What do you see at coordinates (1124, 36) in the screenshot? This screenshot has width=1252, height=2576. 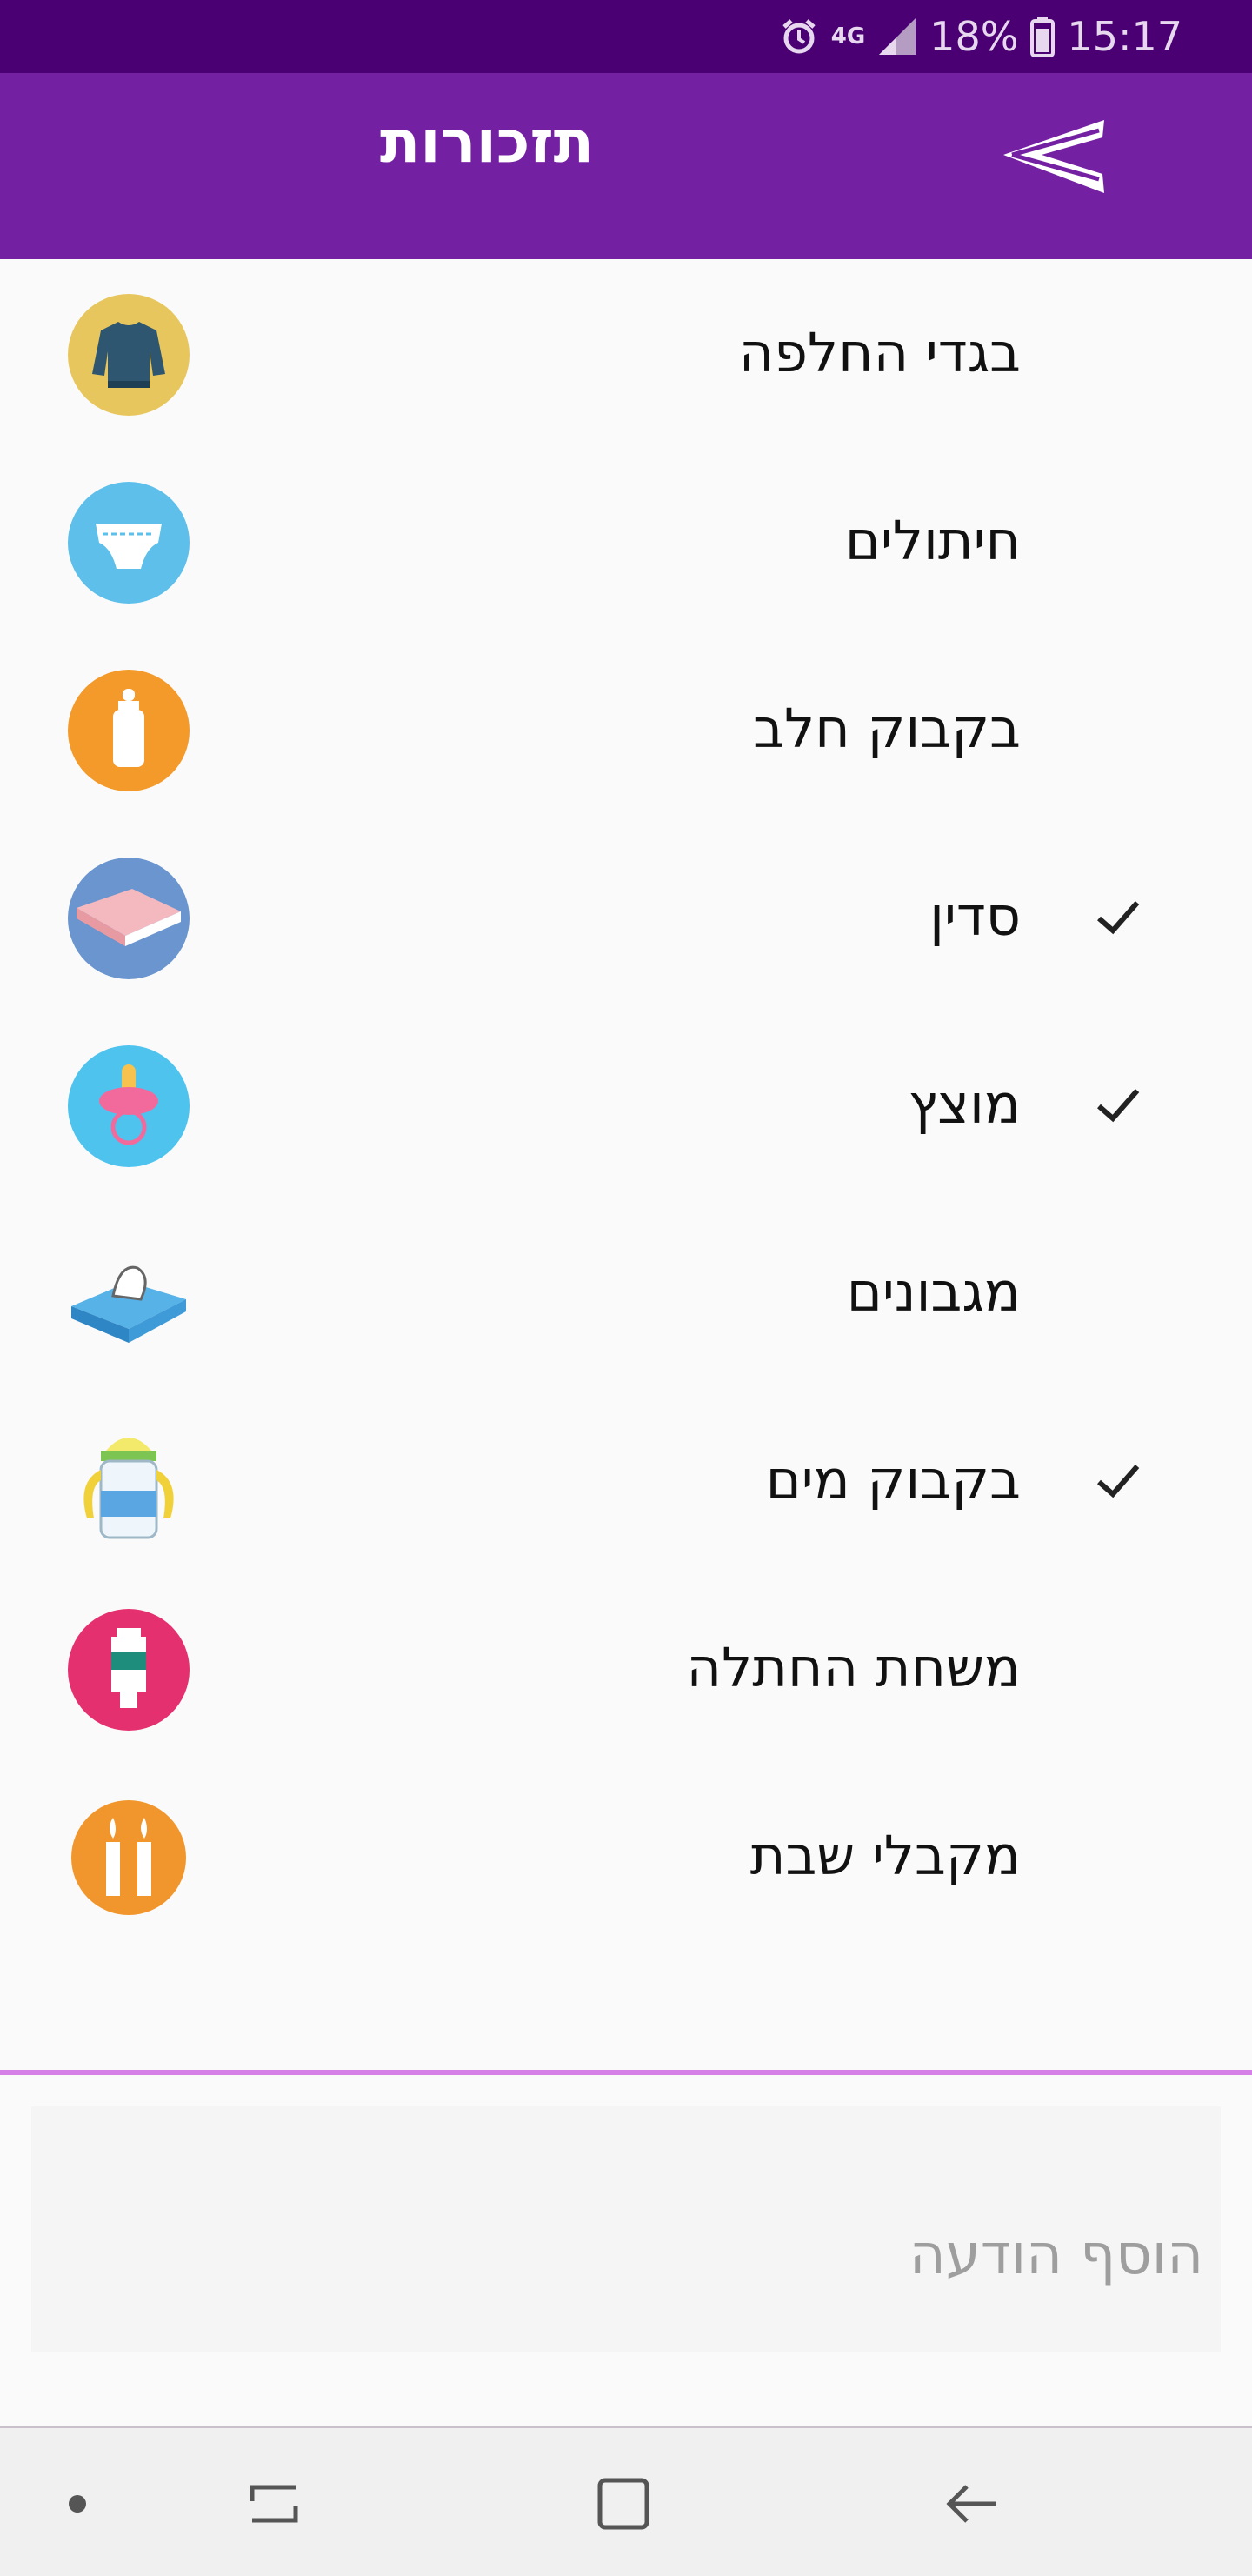 I see `clock-time: 15:17` at bounding box center [1124, 36].